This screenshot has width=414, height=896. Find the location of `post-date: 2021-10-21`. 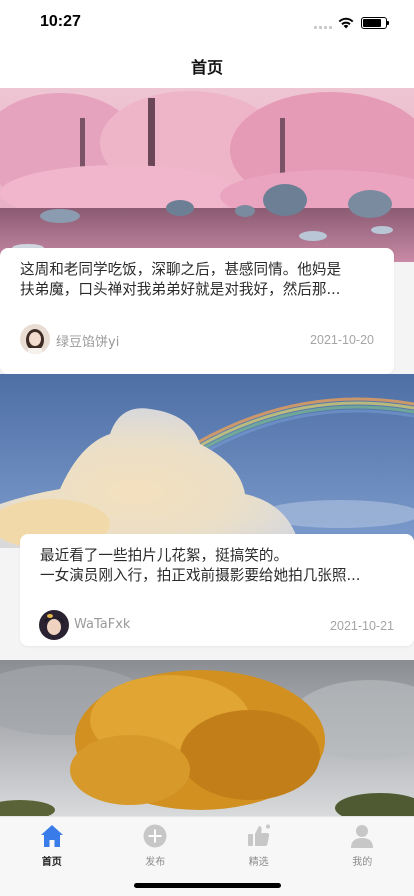

post-date: 2021-10-21 is located at coordinates (362, 626).